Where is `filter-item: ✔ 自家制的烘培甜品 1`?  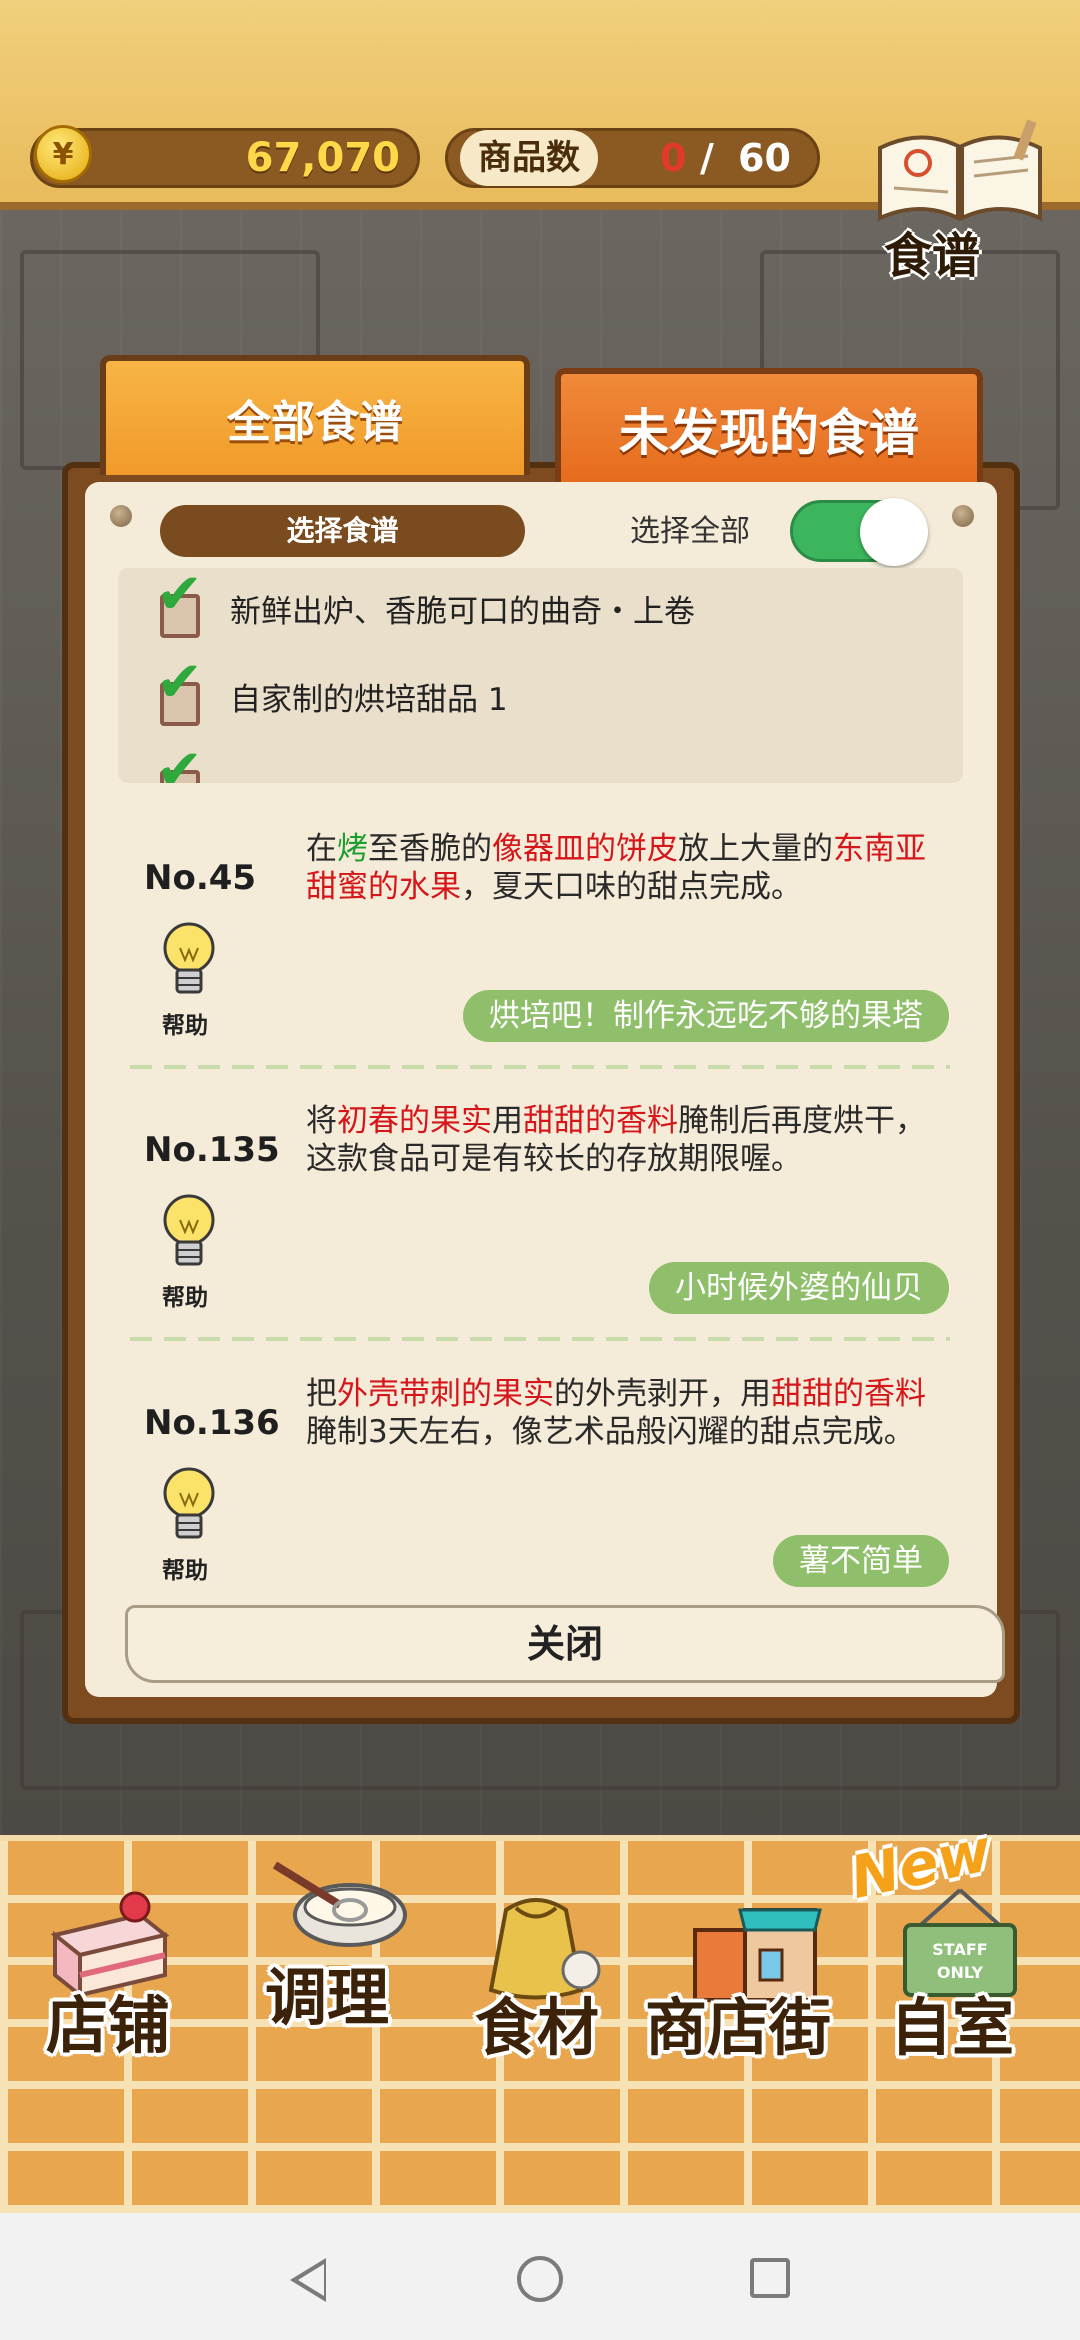
filter-item: ✔ 自家制的烘培甜品 1 is located at coordinates (540, 697).